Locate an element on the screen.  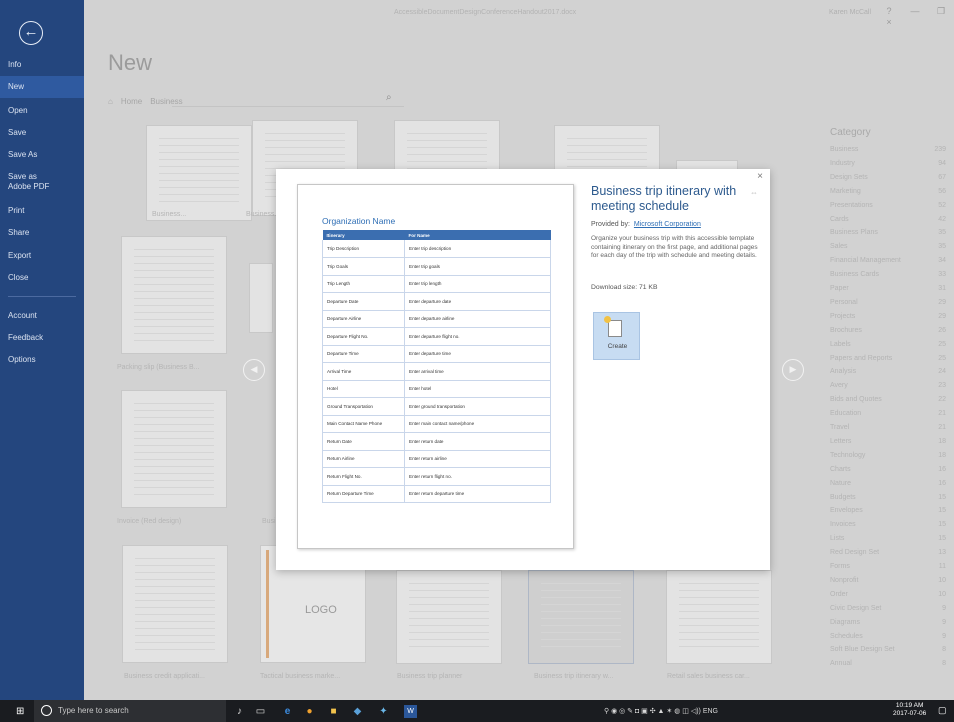
category-item: Sales 35 is located at coordinates (888, 249).